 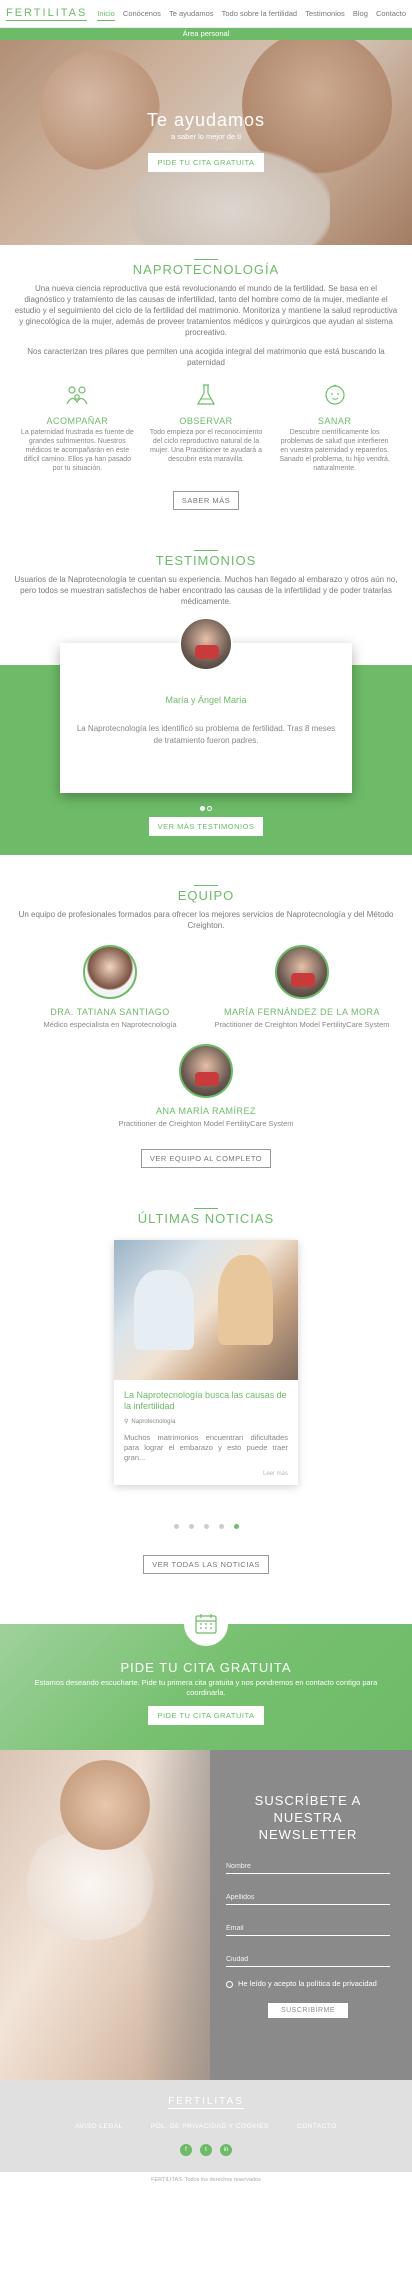 What do you see at coordinates (110, 1012) in the screenshot?
I see `member-name: DRA. TATIANA SANTIAGO` at bounding box center [110, 1012].